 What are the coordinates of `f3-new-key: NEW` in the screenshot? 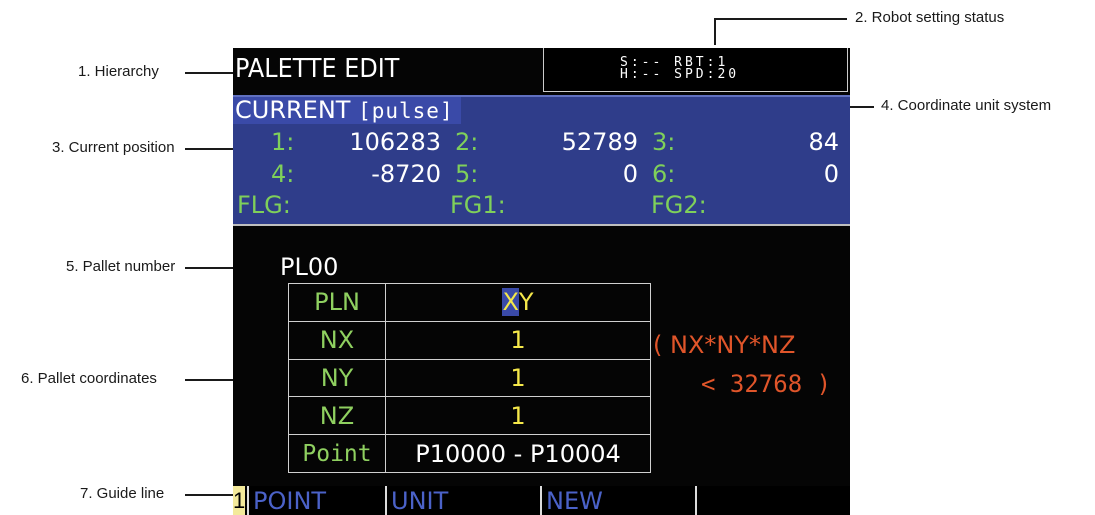 It's located at (574, 500).